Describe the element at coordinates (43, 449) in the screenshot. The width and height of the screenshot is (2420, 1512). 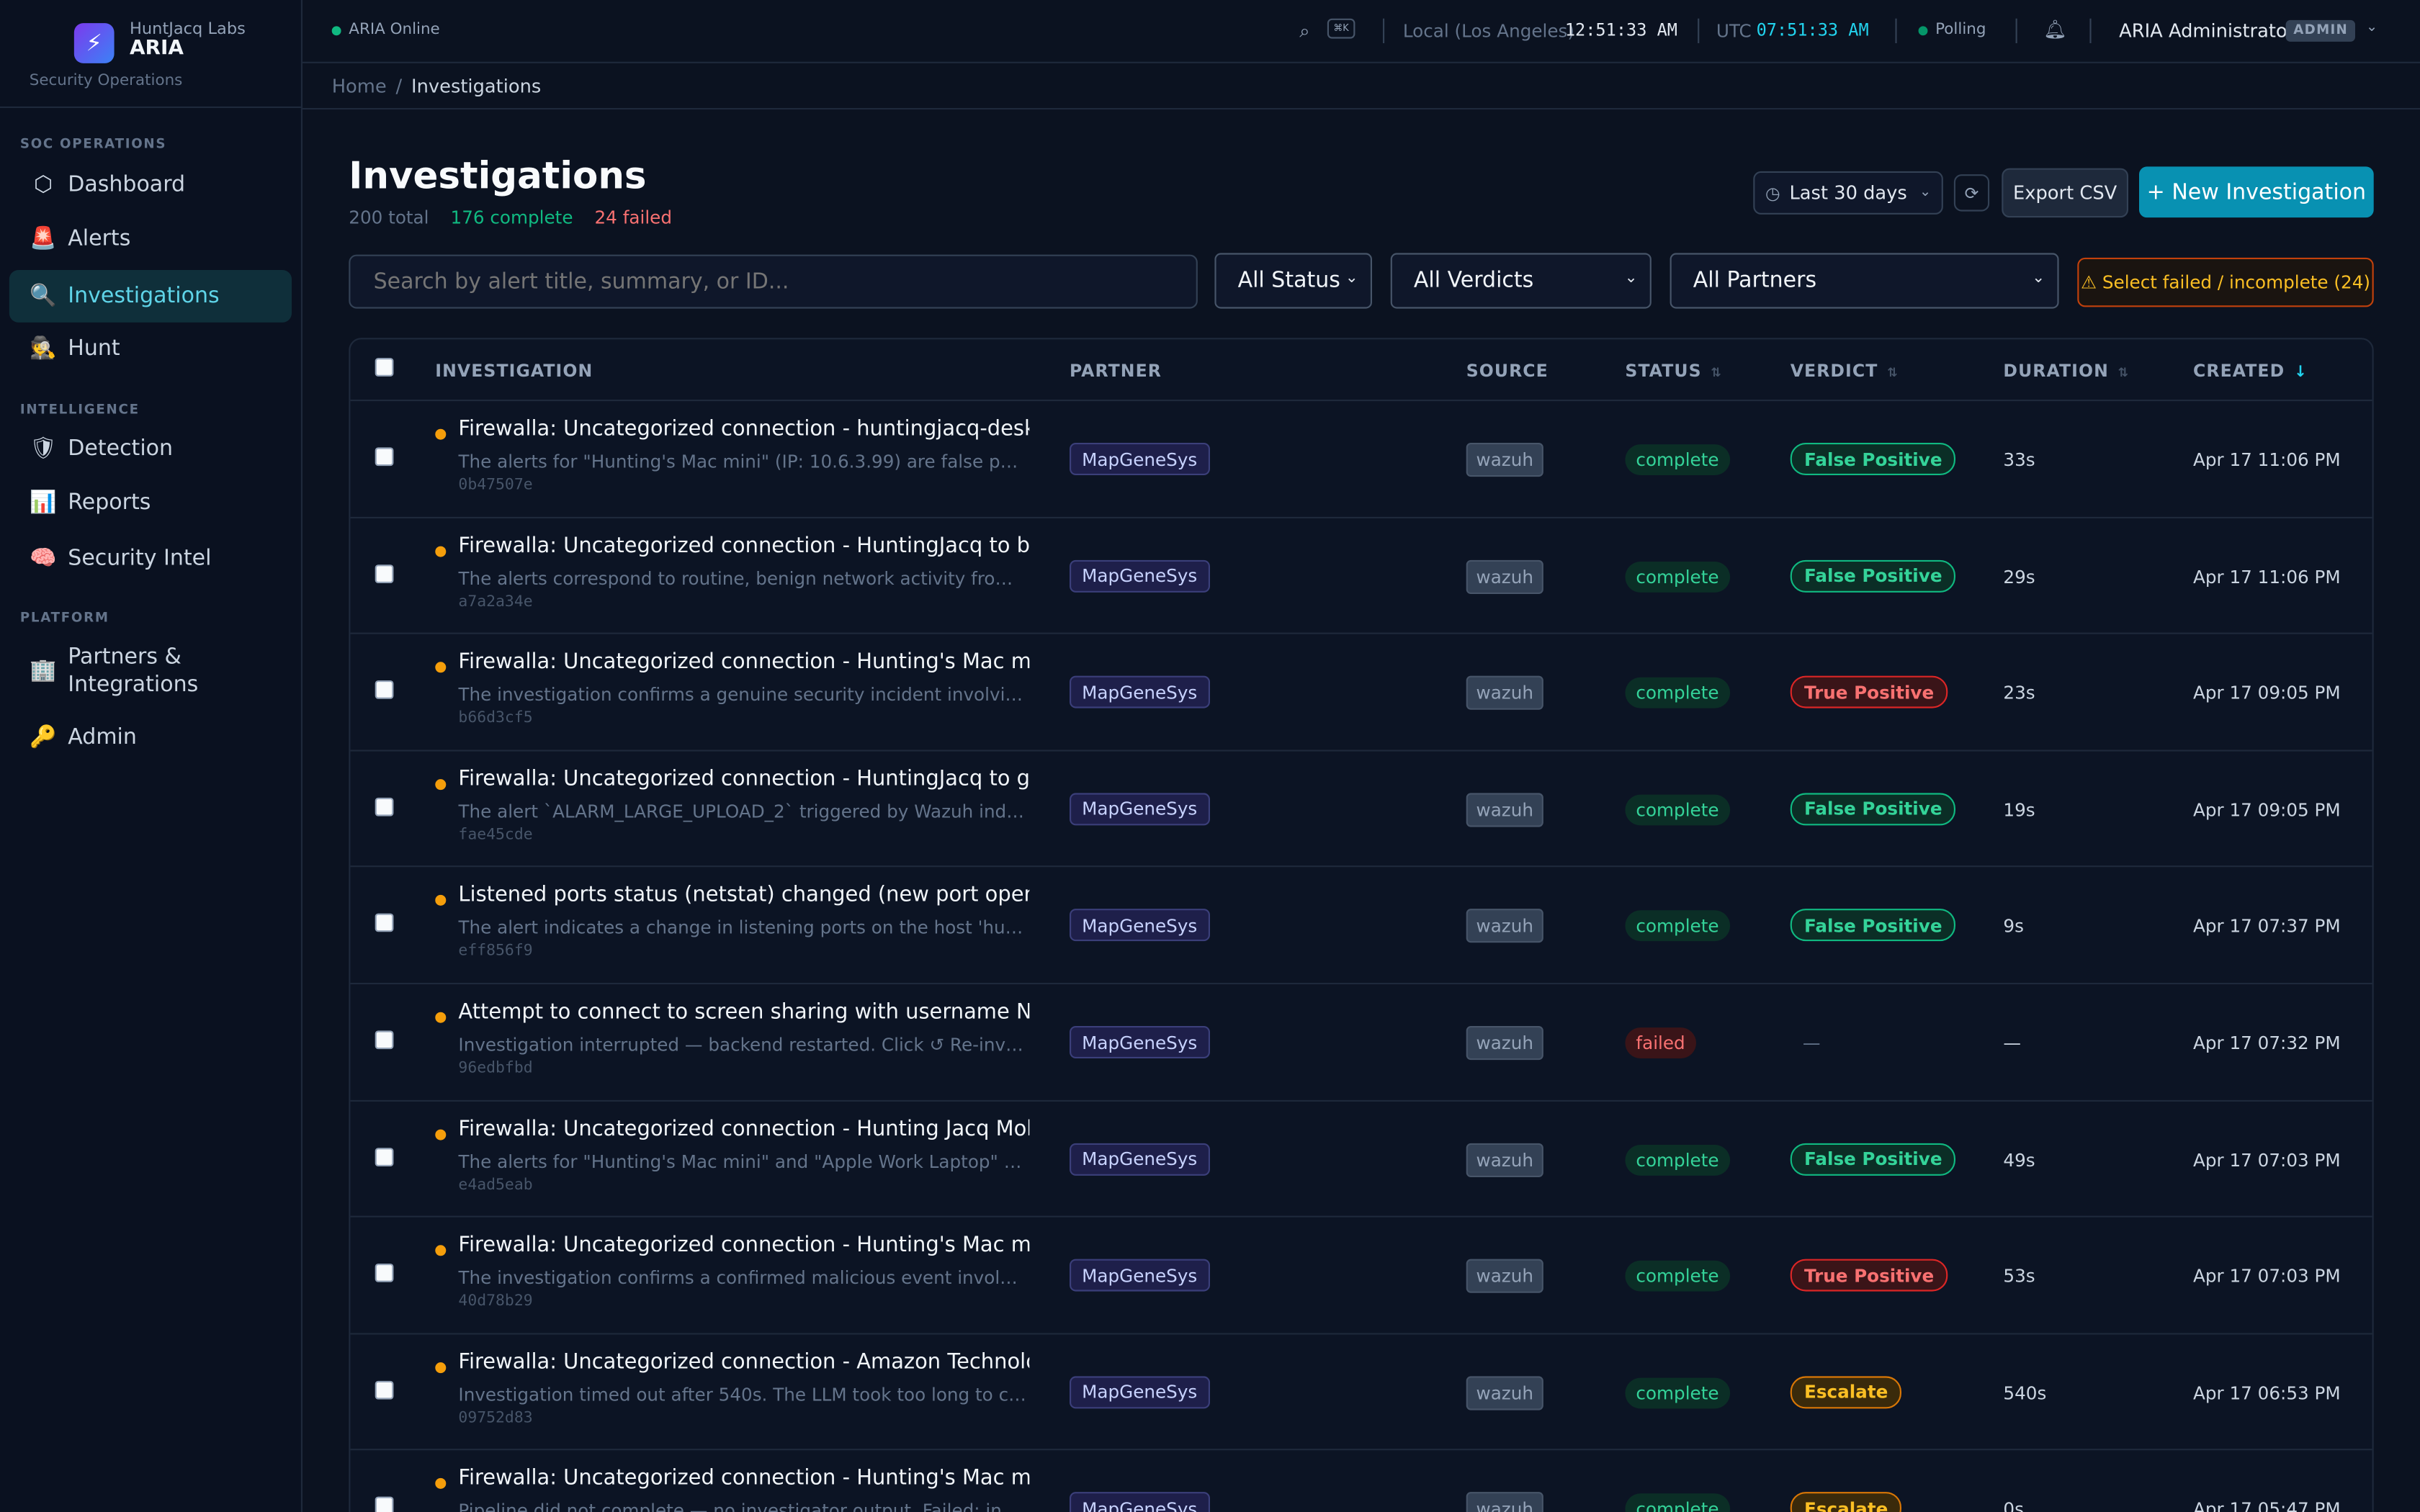
I see `shield-icon: 🛡` at that location.